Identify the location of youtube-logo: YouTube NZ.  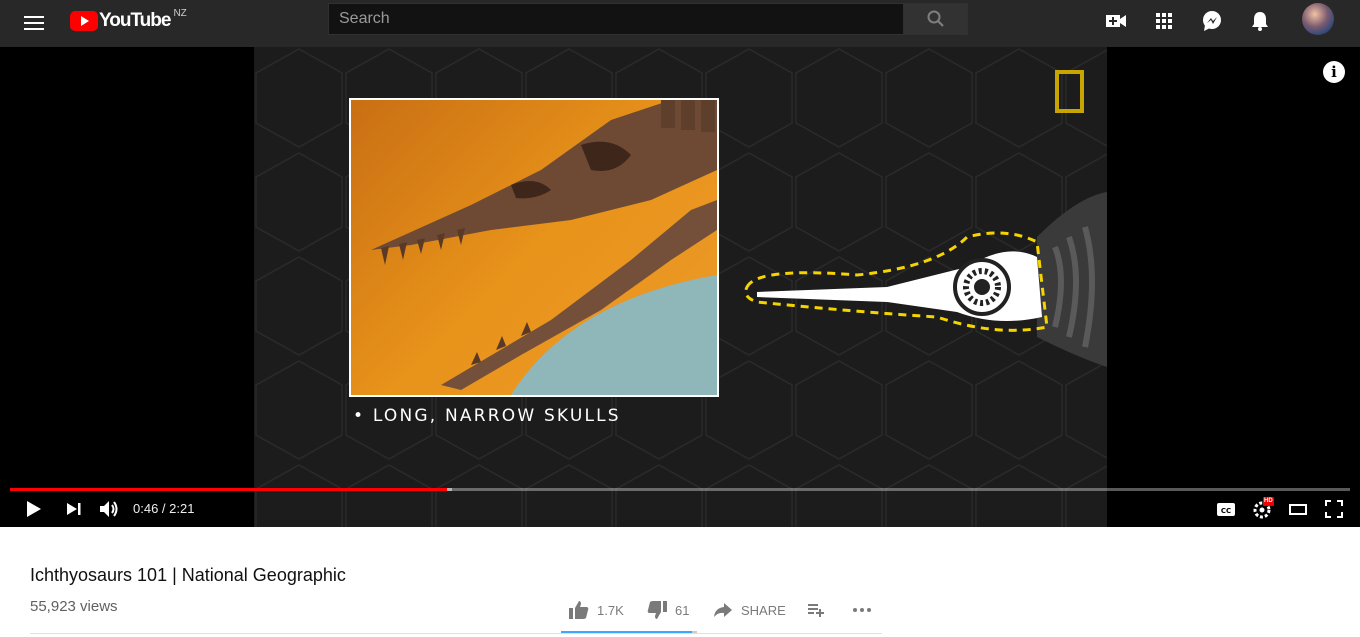
(128, 20).